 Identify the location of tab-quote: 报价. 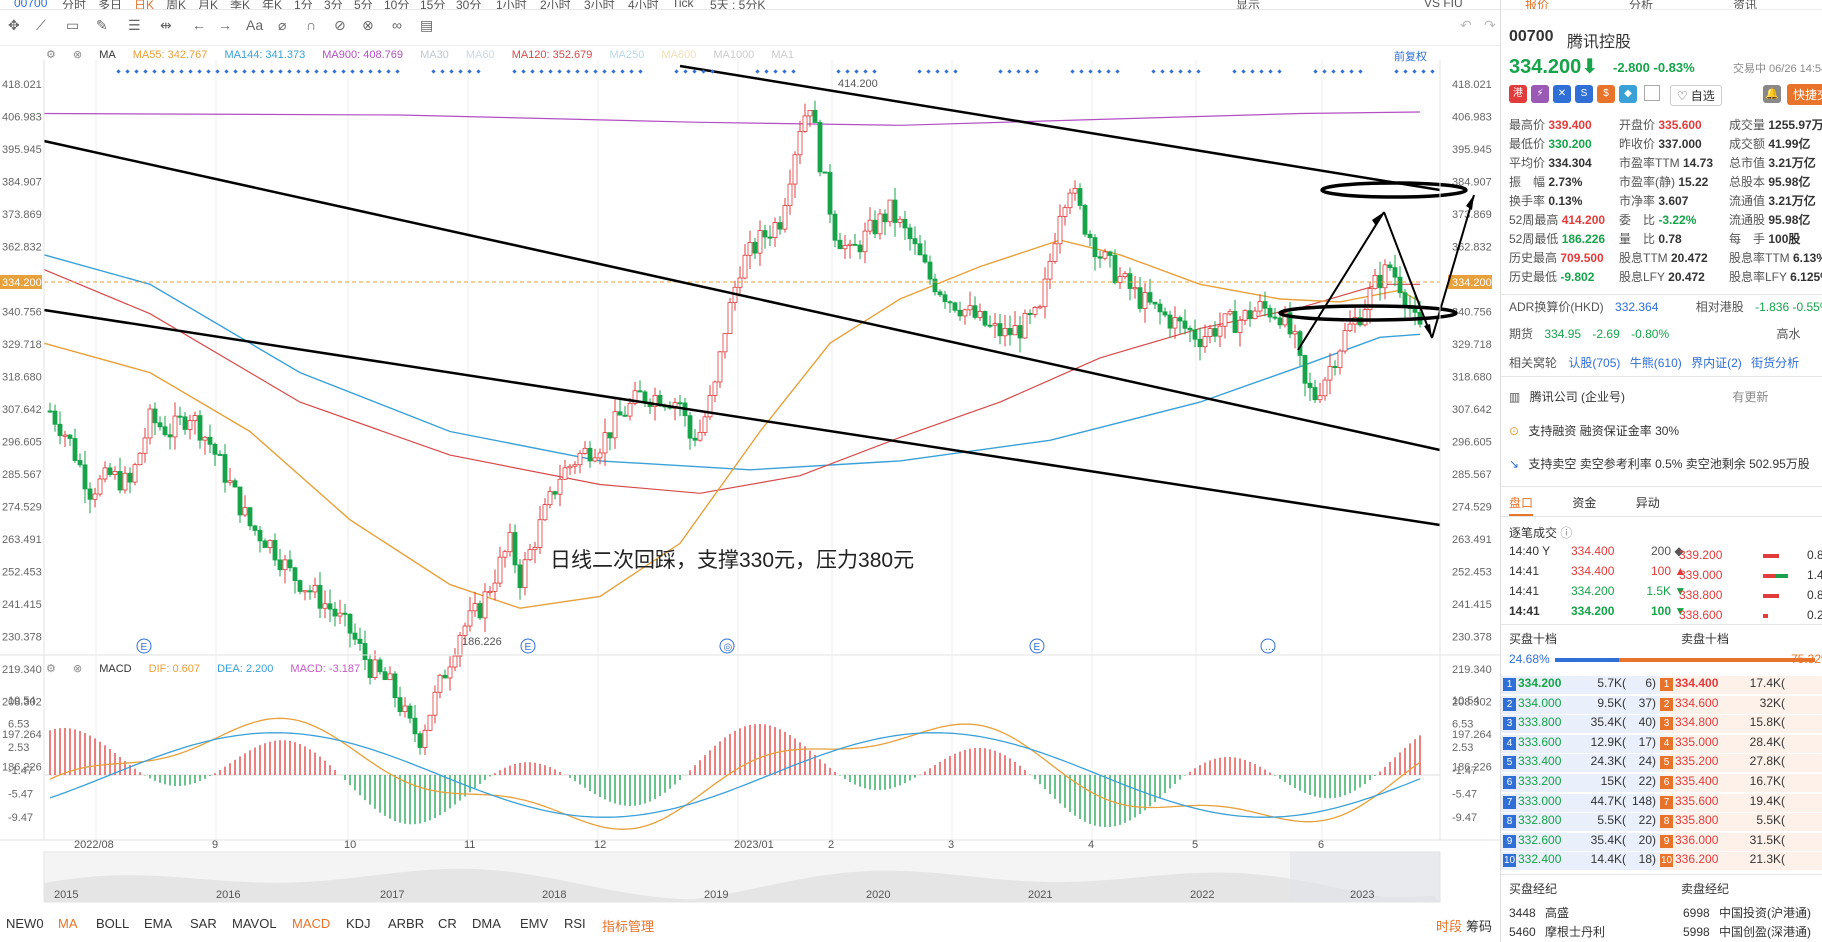
(1537, 4).